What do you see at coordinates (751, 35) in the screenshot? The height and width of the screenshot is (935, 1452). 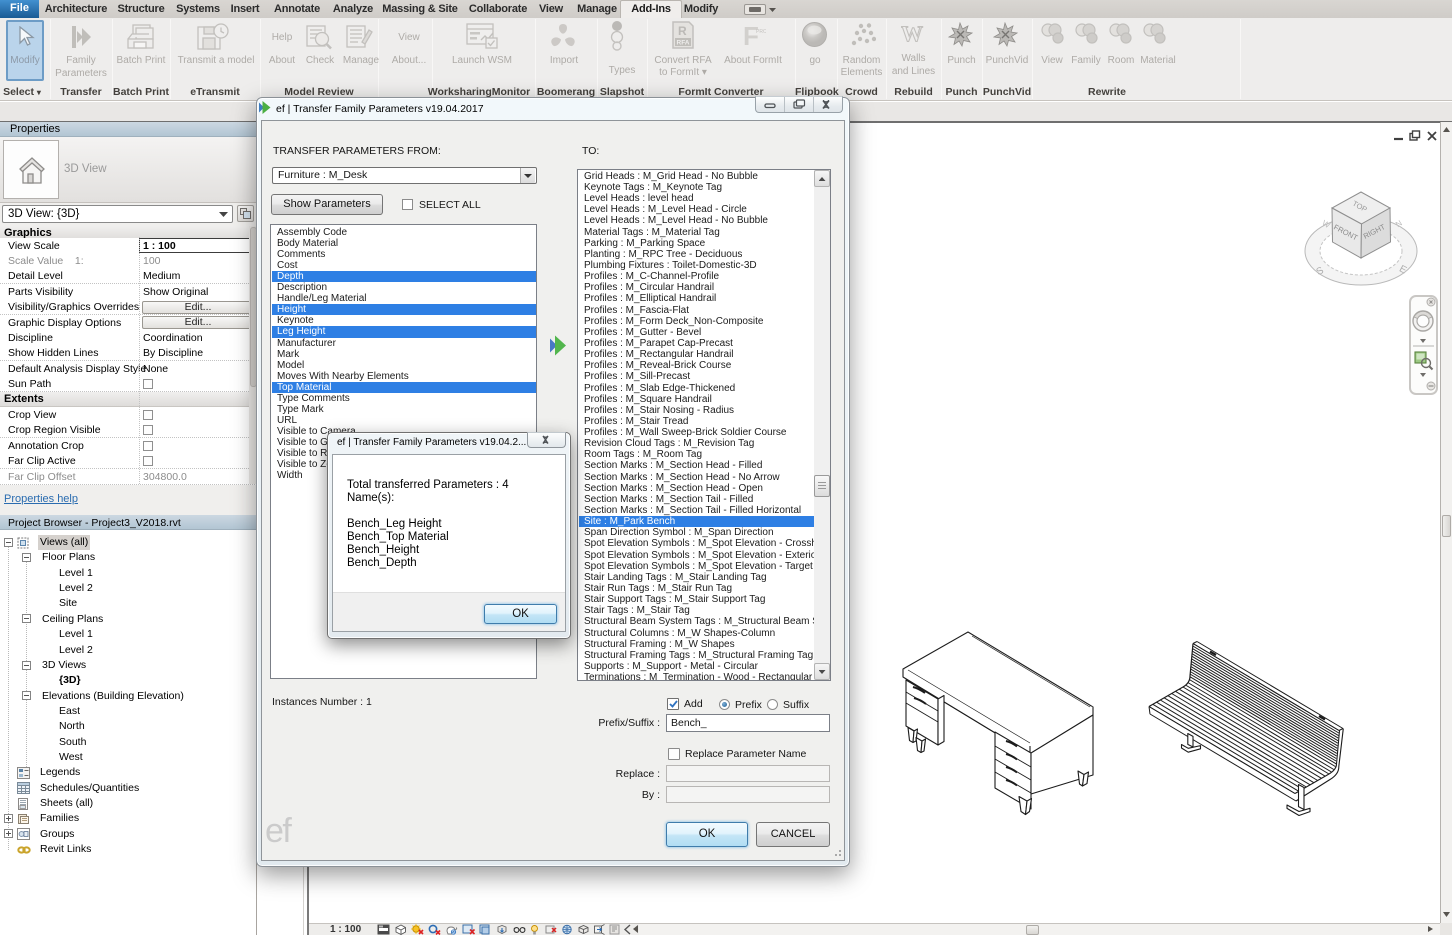 I see `svg-text: F` at bounding box center [751, 35].